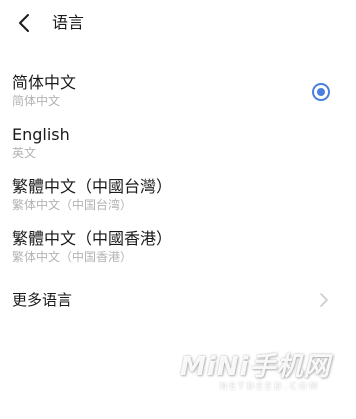 The image size is (356, 419). I want to click on language-name: 简体中文, so click(44, 82).